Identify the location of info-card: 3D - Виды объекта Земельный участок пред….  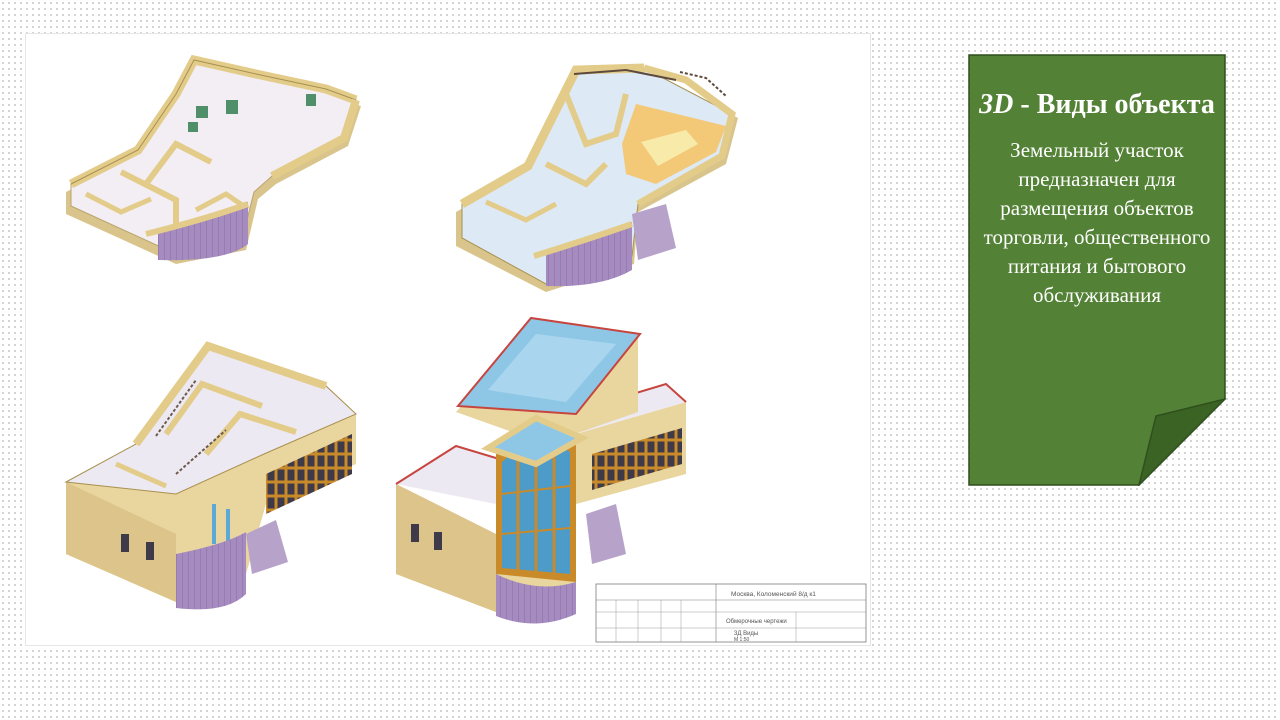
(1097, 270).